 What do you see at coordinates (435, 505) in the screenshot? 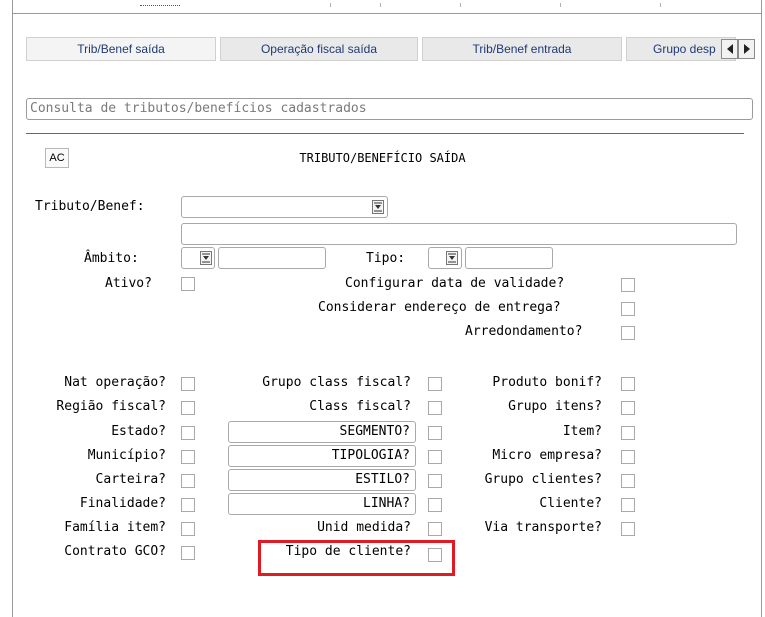
I see `linha-checkbox` at bounding box center [435, 505].